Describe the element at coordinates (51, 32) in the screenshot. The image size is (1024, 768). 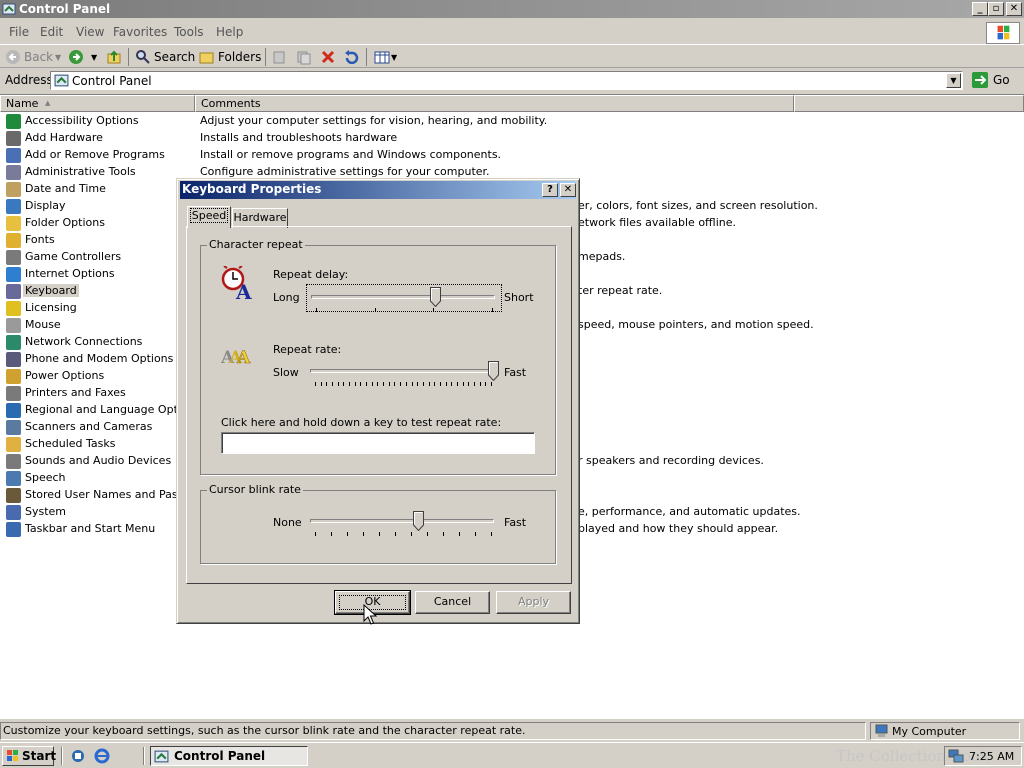
I see `menu-edit: Edit` at that location.